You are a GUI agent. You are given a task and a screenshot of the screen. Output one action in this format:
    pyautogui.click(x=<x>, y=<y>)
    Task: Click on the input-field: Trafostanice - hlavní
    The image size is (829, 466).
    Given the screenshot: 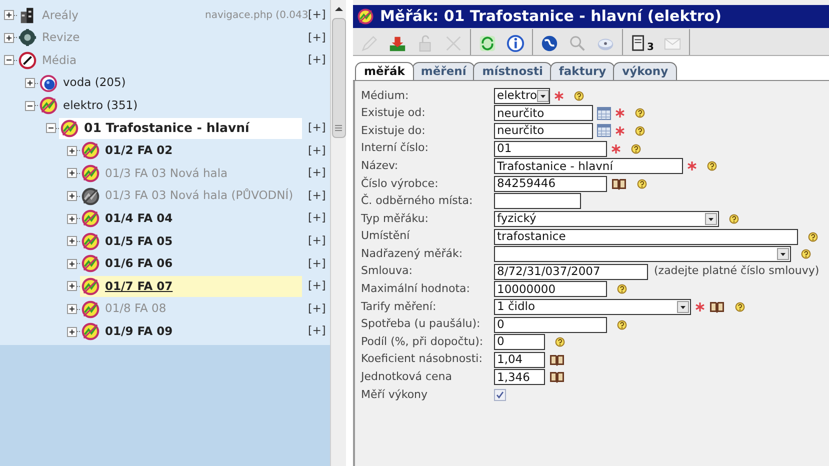 What is the action you would take?
    pyautogui.click(x=588, y=166)
    